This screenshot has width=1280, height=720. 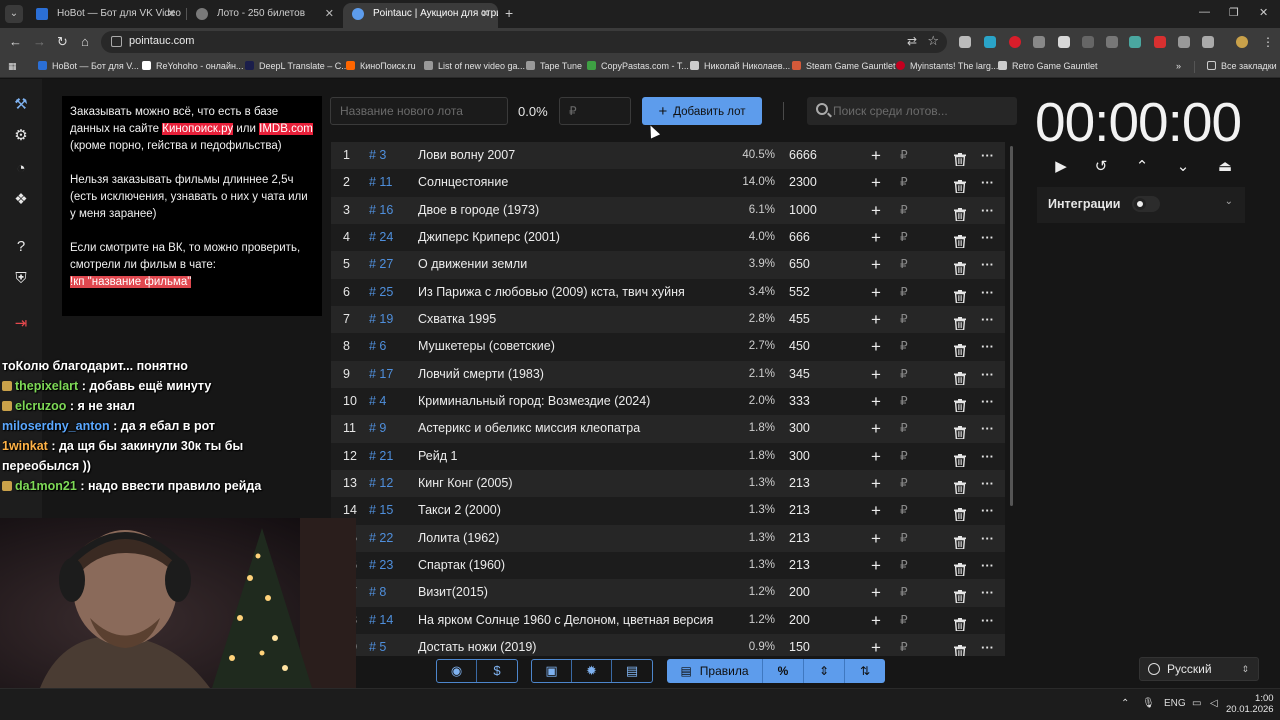 I want to click on integrations-panel: Интеграции ⌄, so click(x=1141, y=205).